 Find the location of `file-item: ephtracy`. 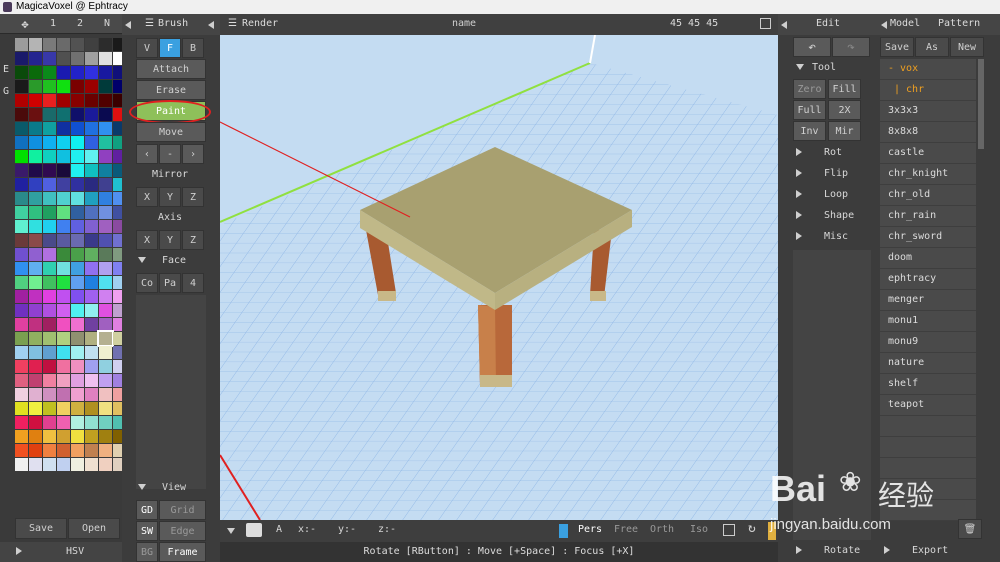

file-item: ephtracy is located at coordinates (928, 279).